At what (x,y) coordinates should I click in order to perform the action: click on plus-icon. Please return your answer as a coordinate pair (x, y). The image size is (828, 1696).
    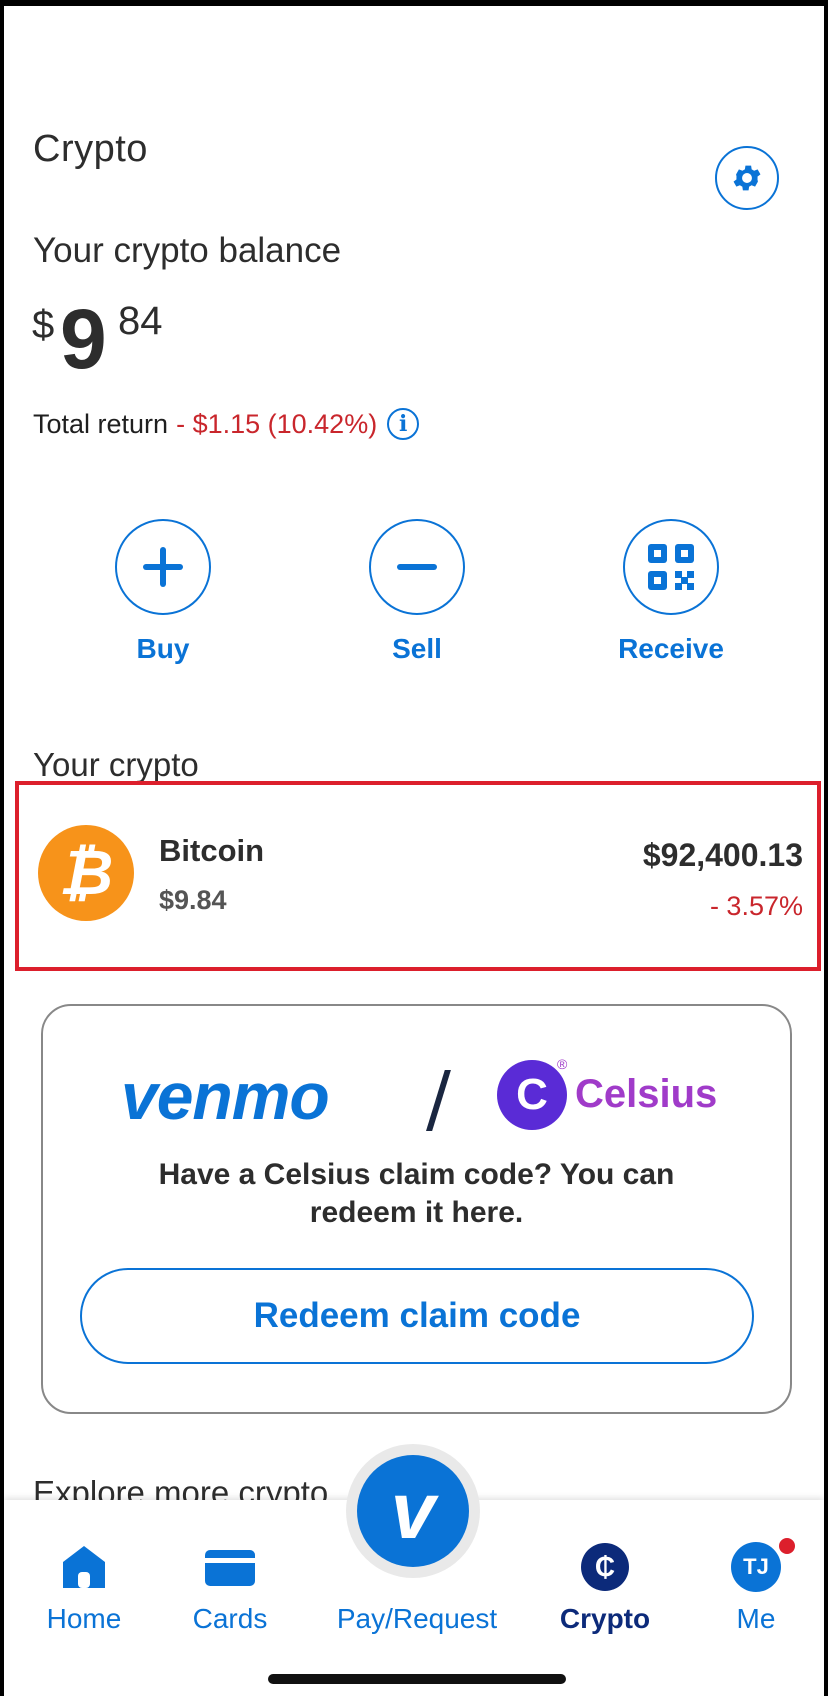
    Looking at the image, I should click on (163, 567).